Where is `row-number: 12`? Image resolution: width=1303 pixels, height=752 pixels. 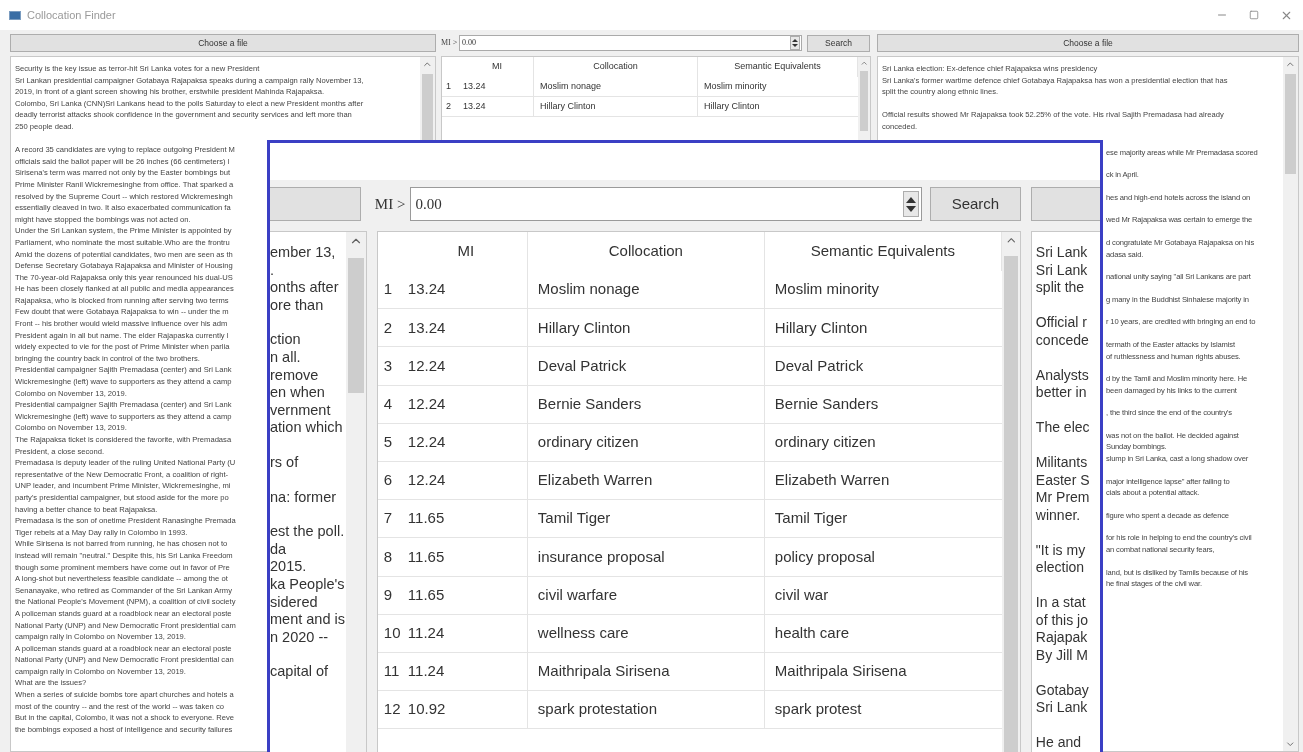 row-number: 12 is located at coordinates (392, 709).